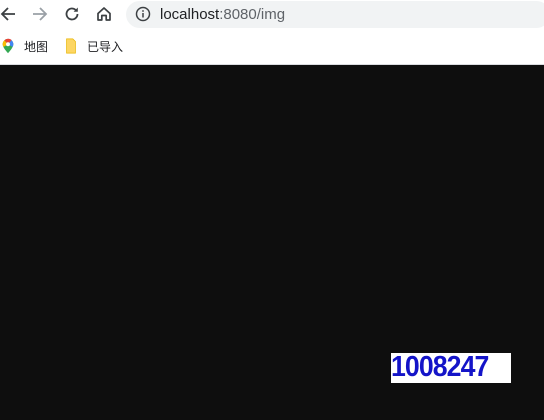 The image size is (544, 420). Describe the element at coordinates (143, 14) in the screenshot. I see `info-icon` at that location.